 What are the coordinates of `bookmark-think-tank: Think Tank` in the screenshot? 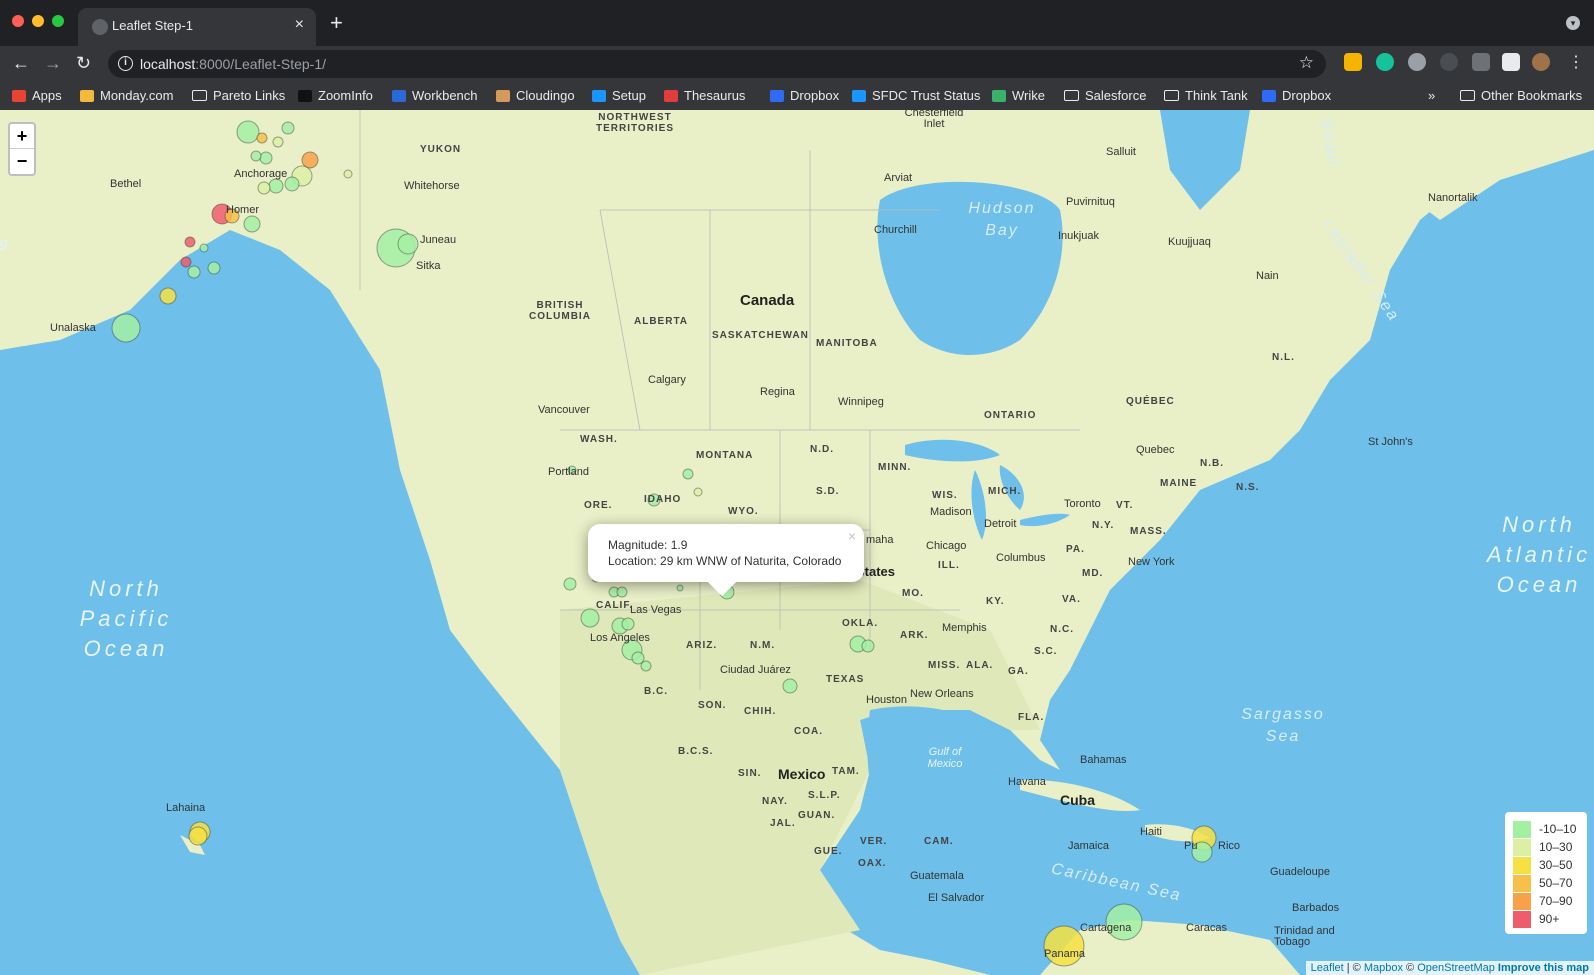 It's located at (1206, 95).